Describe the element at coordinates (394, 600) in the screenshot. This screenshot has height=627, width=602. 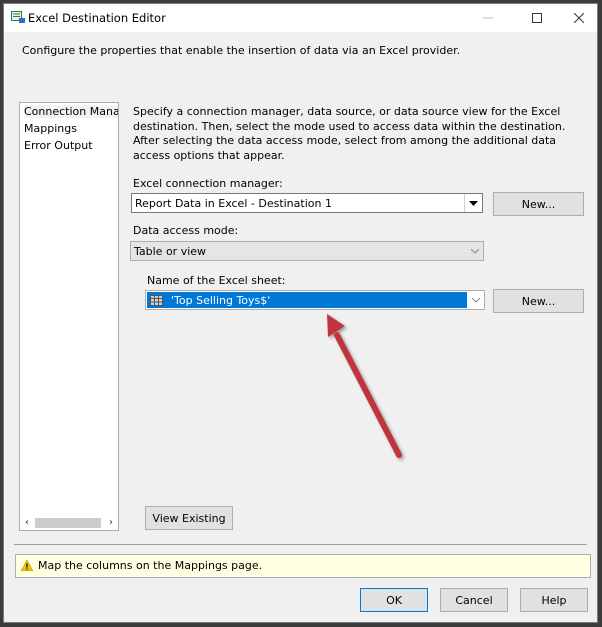
I see `ok-button: OK` at that location.